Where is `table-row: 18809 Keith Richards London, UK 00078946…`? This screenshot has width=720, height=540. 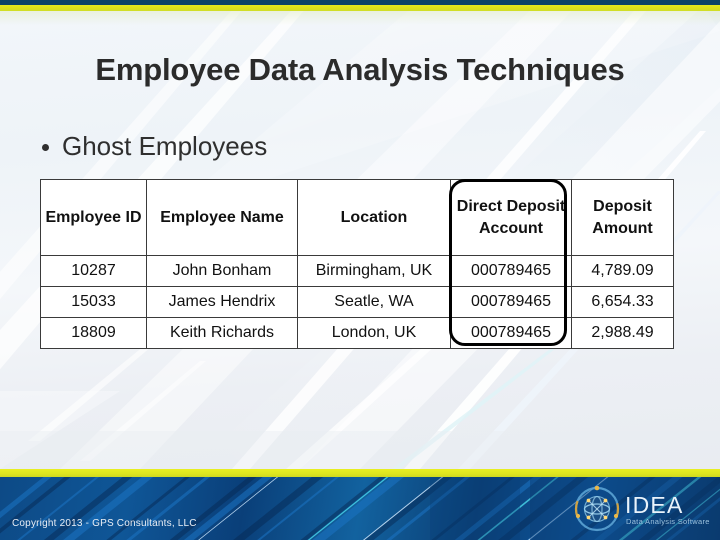 table-row: 18809 Keith Richards London, UK 00078946… is located at coordinates (357, 333).